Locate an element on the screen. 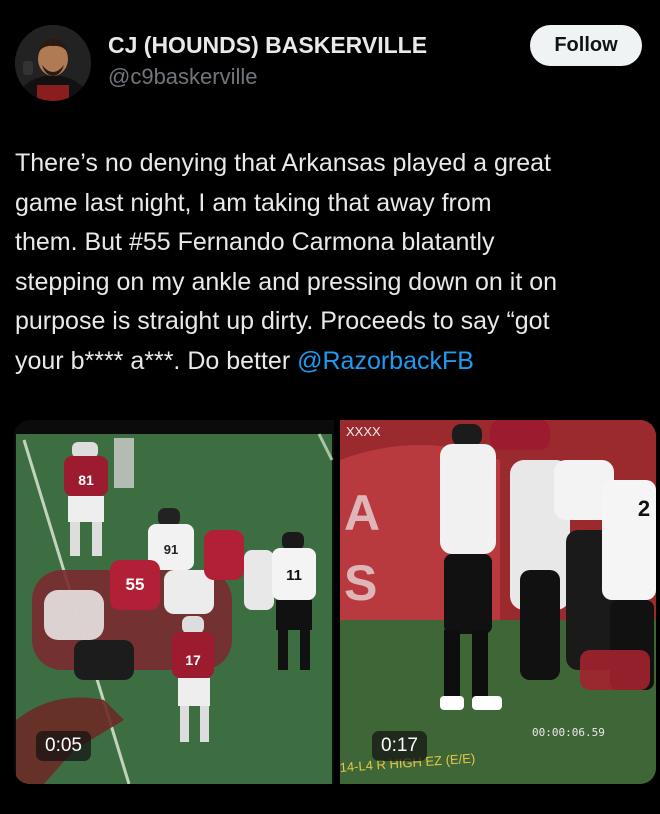 The image size is (660, 814). author-name: CJ (HOUNDS) BASKERVILLE is located at coordinates (267, 45).